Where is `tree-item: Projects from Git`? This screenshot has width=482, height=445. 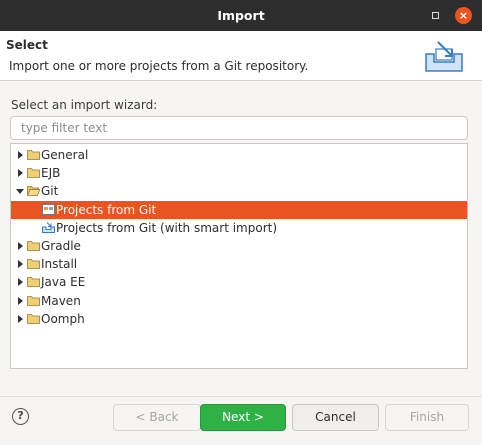 tree-item: Projects from Git is located at coordinates (239, 209).